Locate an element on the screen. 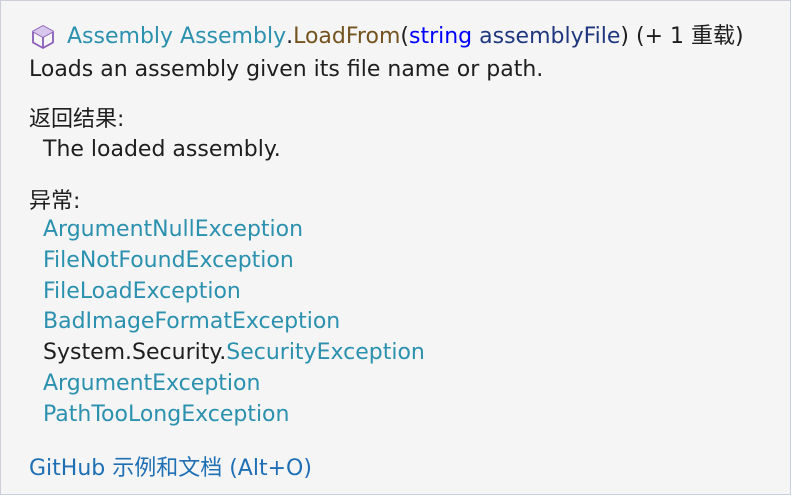  exception-link: FileNotFoundException is located at coordinates (168, 260).